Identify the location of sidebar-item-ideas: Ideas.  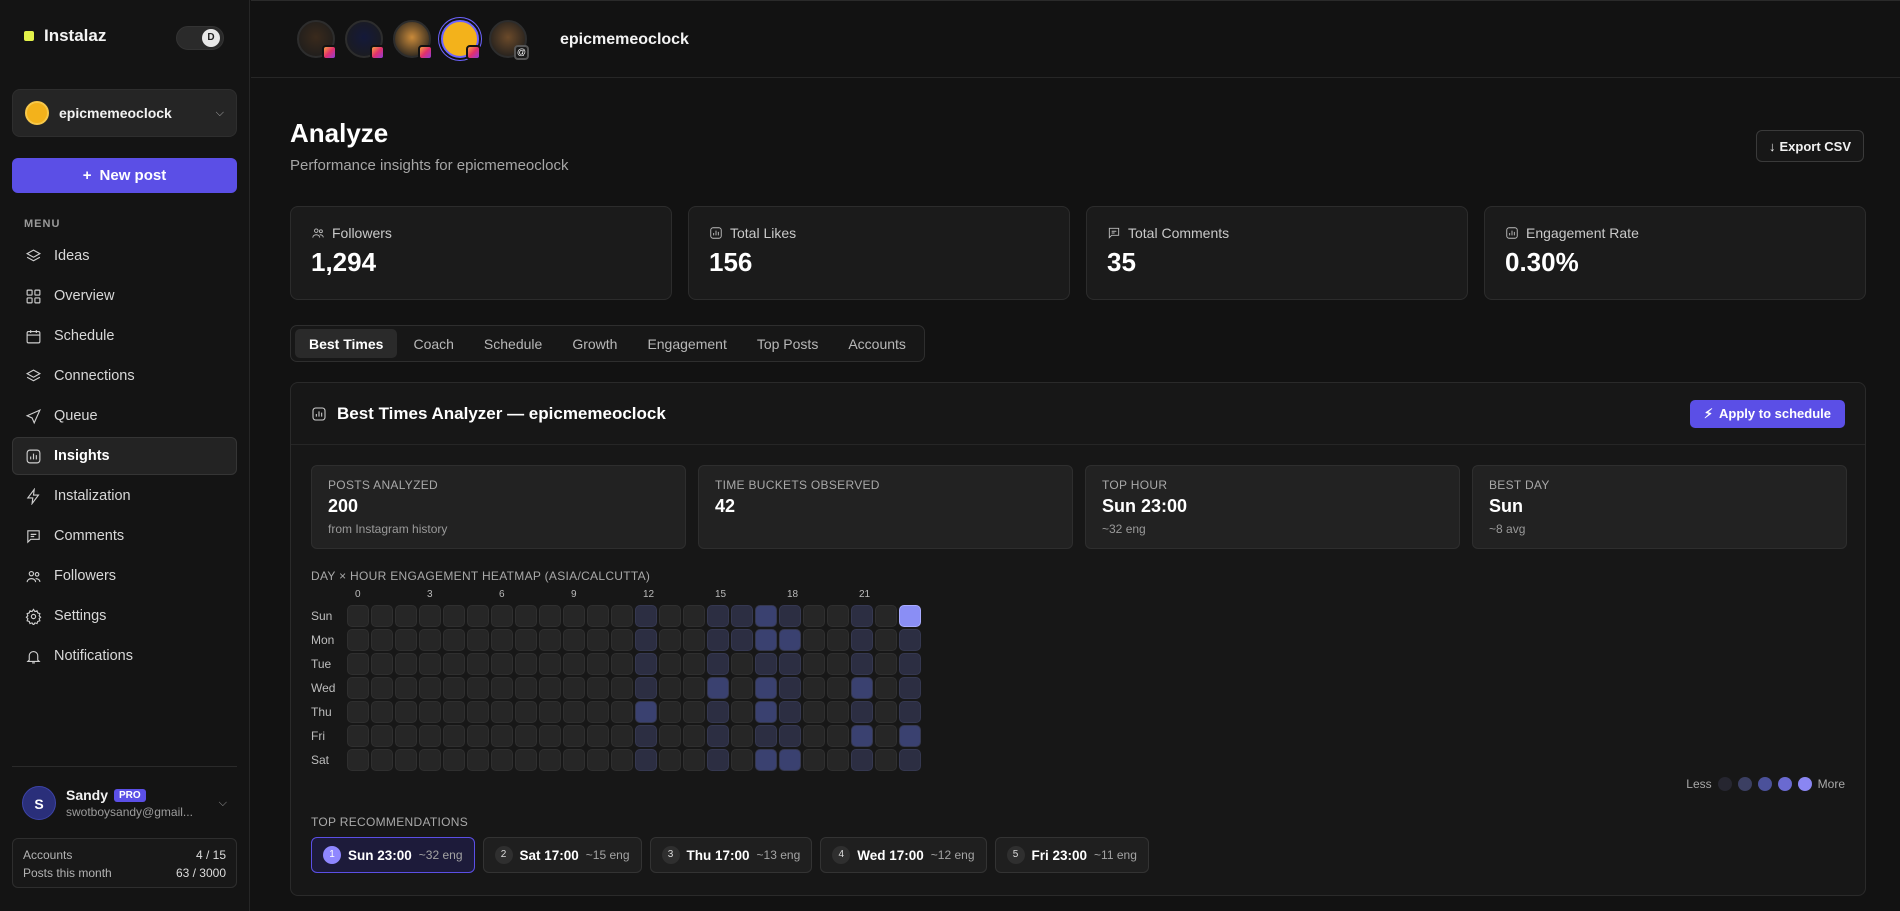
(124, 256).